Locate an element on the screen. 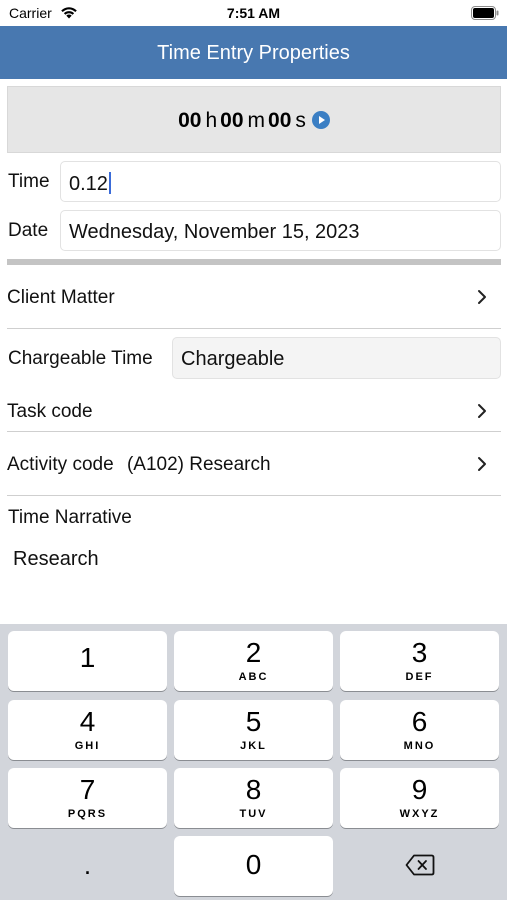 Image resolution: width=507 pixels, height=900 pixels. date-input-value: Wednesday, November 15, 2023 is located at coordinates (214, 232).